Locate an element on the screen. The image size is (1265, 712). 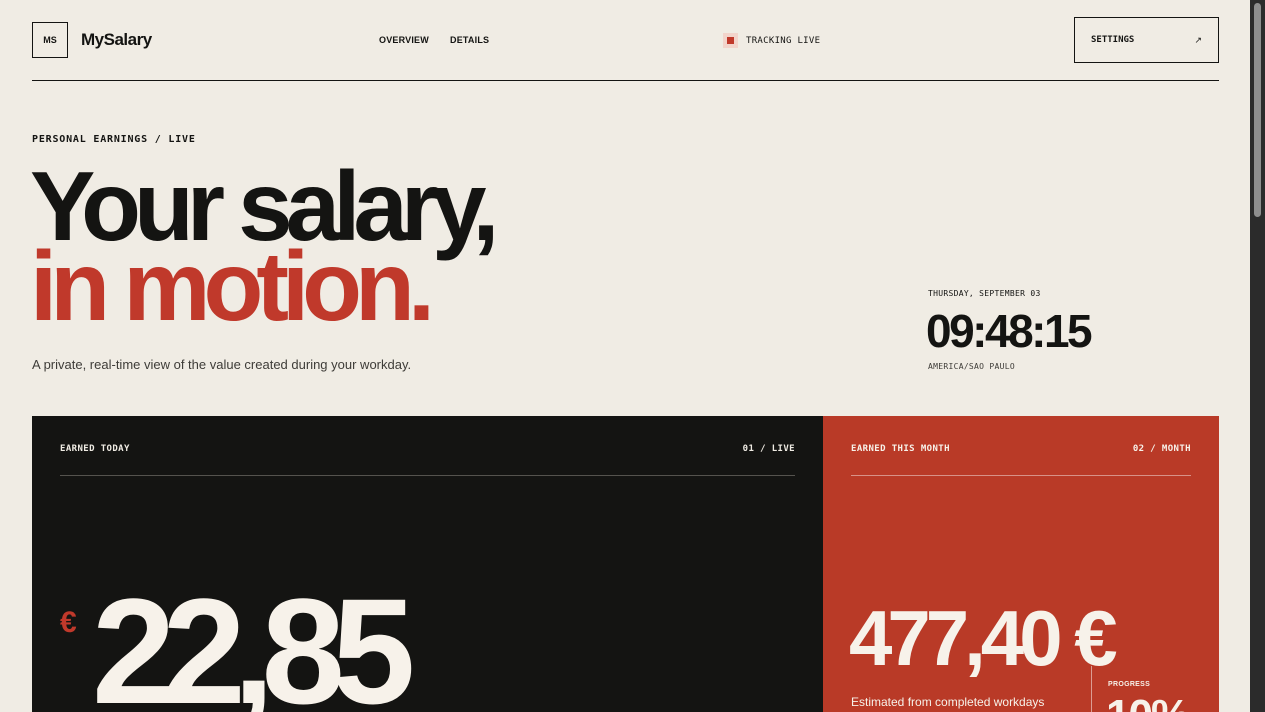
current-date: THURSDAY, SEPTEMBER 03 is located at coordinates (984, 293).